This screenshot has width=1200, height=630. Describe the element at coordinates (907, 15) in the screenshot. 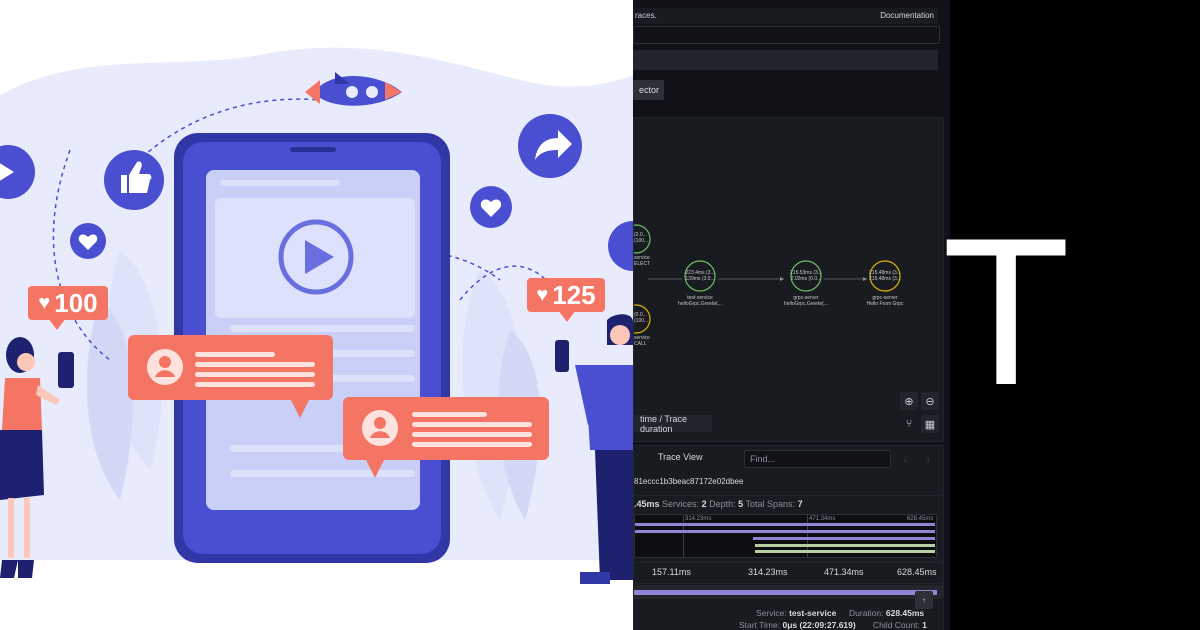

I see `documentation-link: Documentation` at that location.